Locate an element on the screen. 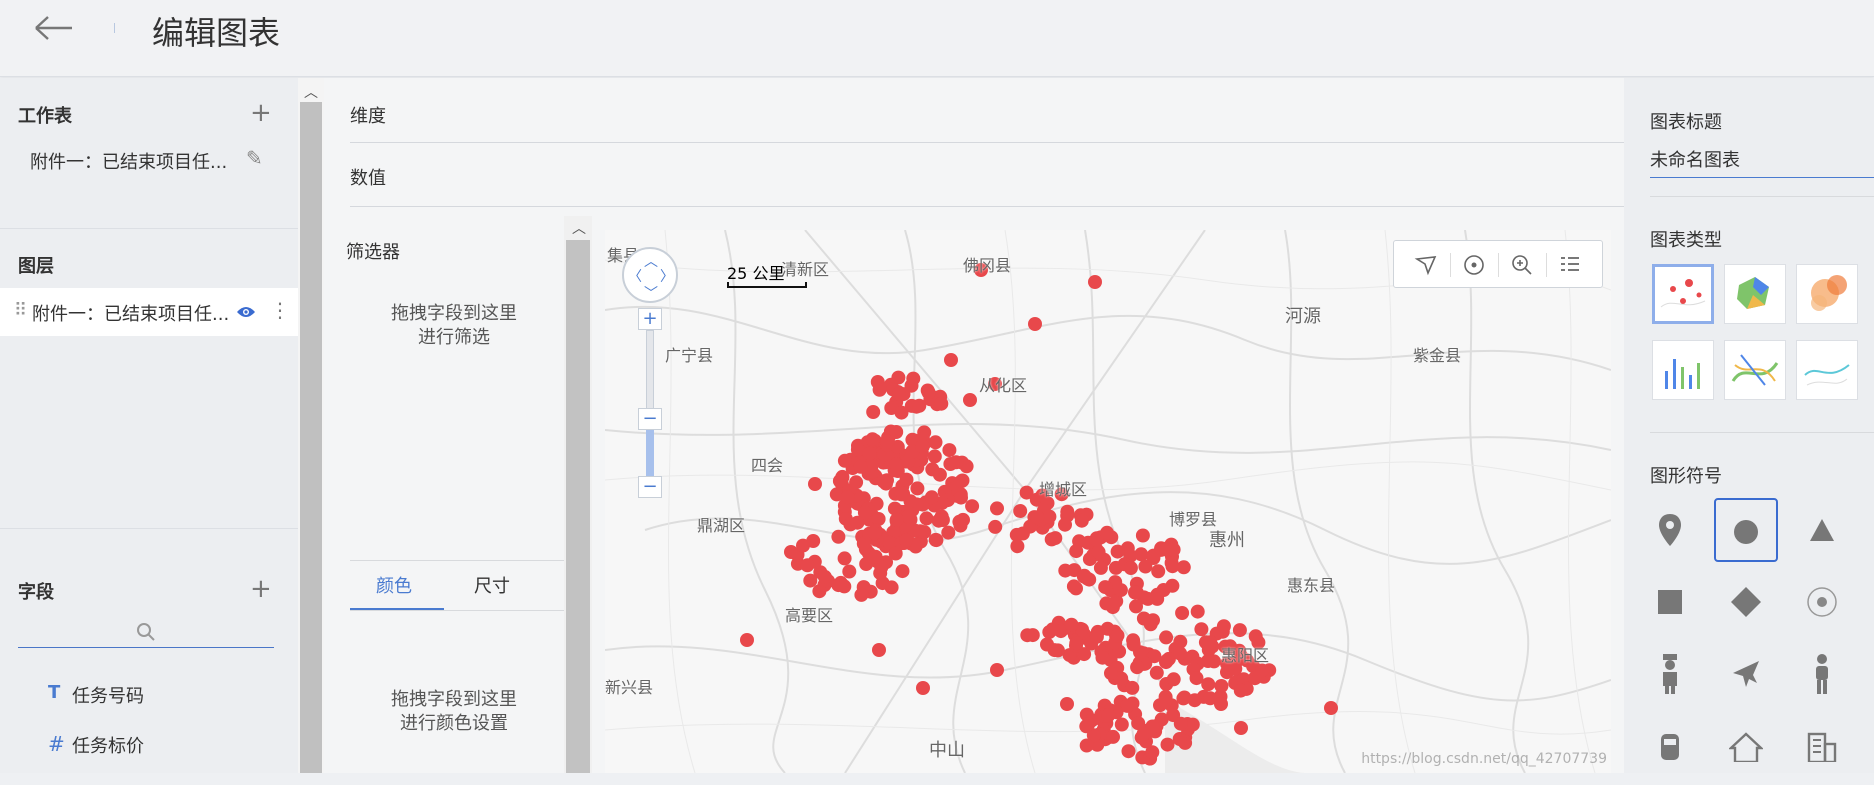  drag-handle-icon: ⠿ is located at coordinates (20, 310).